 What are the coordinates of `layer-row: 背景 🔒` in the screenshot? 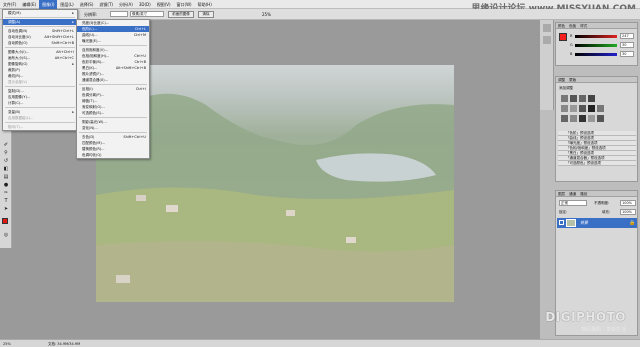 It's located at (597, 223).